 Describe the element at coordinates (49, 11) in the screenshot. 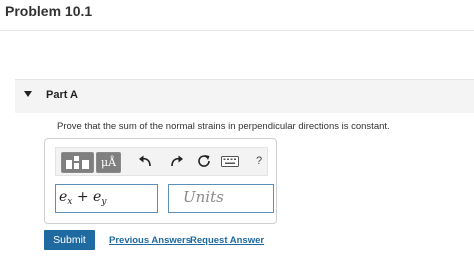

I see `problem-title: Problem 10.1` at that location.